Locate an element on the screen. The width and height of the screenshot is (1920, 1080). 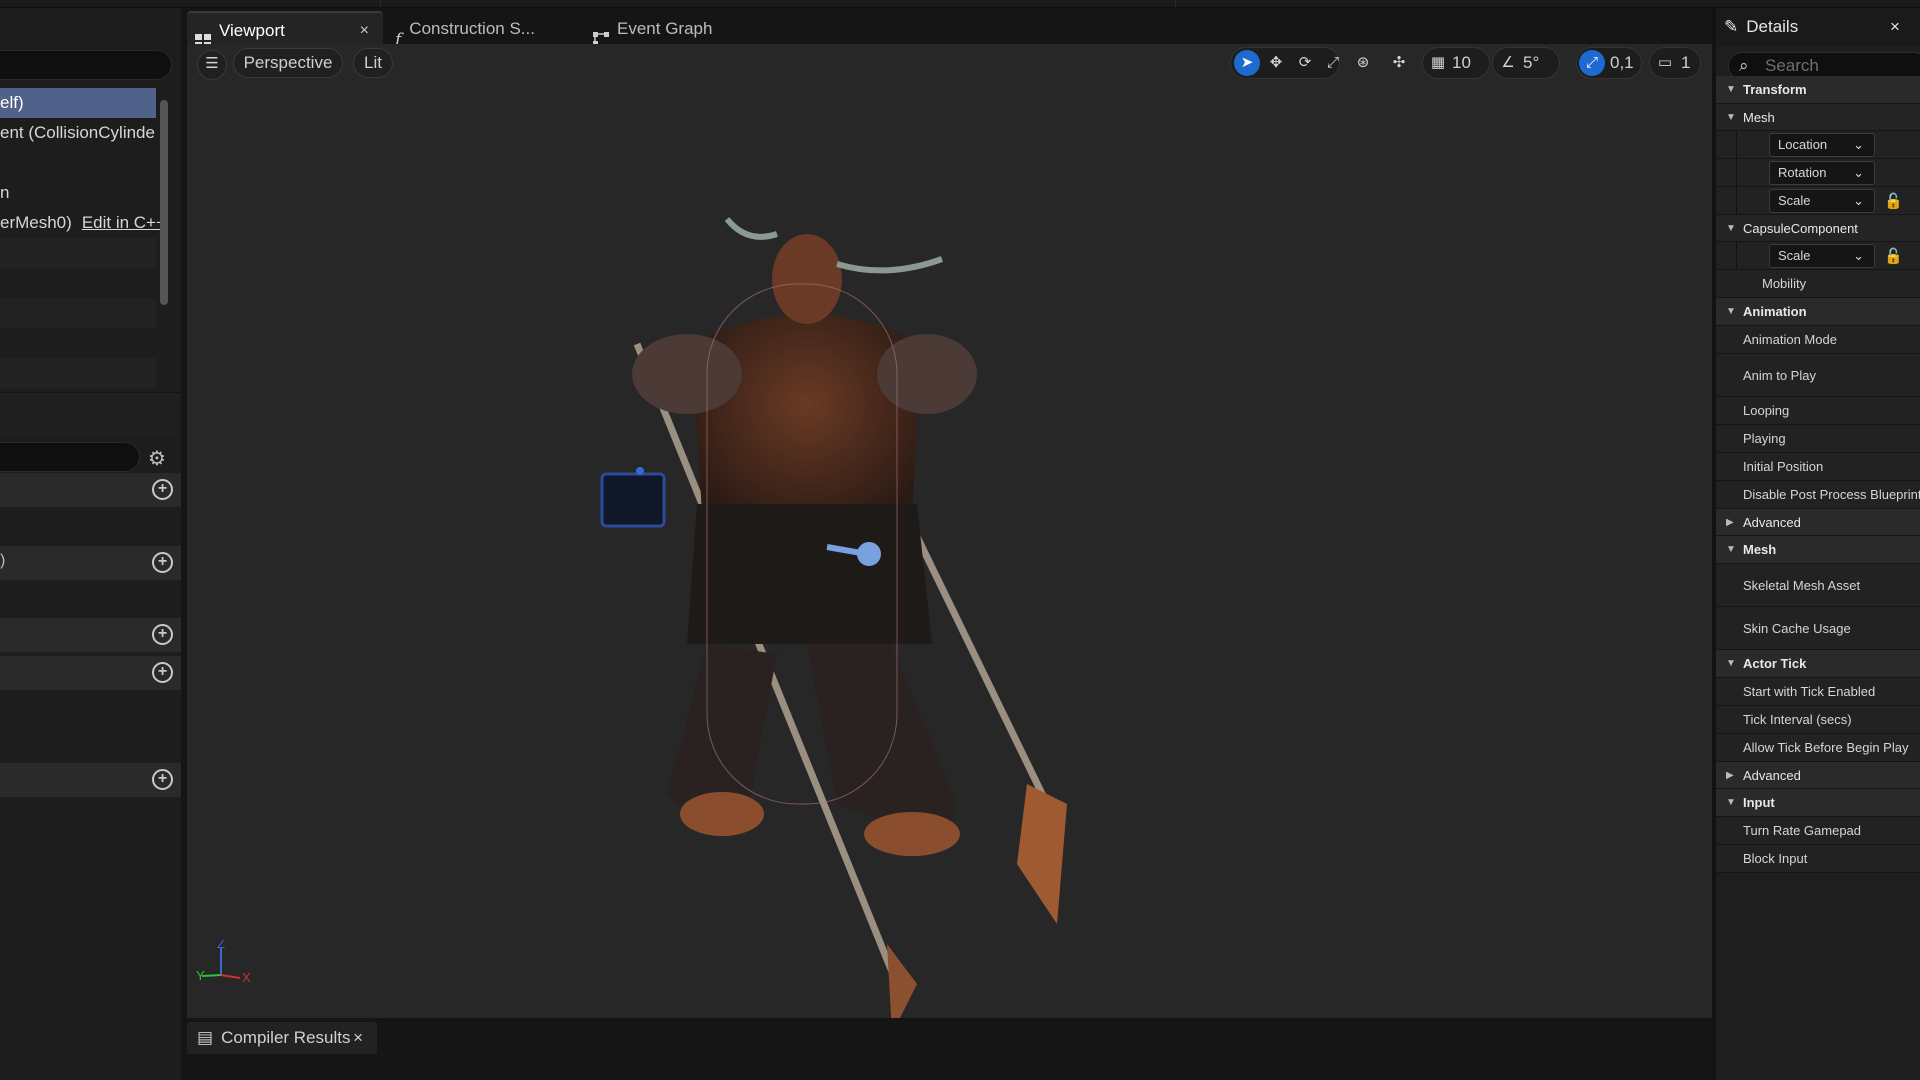
details-row-skeletal-mesh-asset: Skeletal Mesh Asset is located at coordinates (1818, 585).